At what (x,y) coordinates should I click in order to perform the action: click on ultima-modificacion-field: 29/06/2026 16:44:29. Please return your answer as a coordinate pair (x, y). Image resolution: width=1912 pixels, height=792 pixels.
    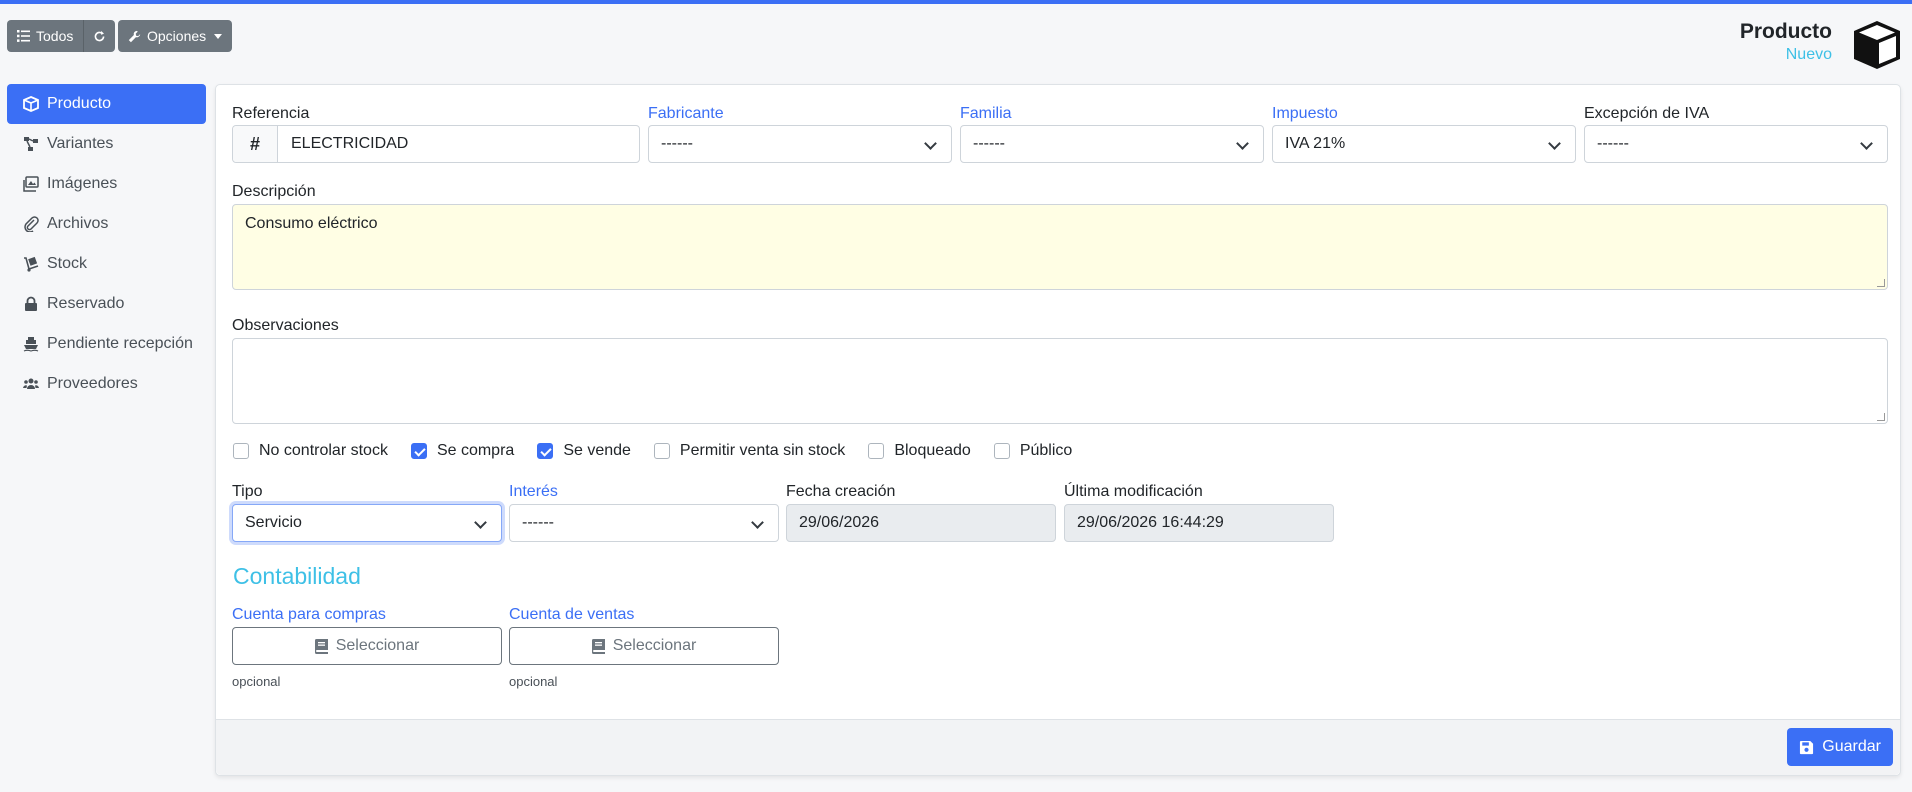
    Looking at the image, I should click on (1199, 523).